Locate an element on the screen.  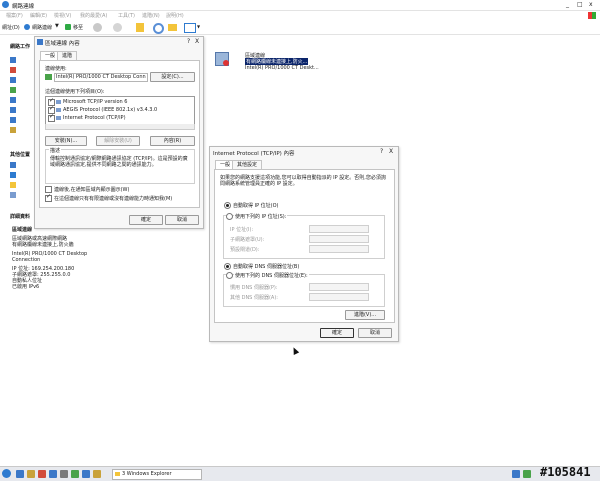
forward-icon is located at coordinates (117, 27).